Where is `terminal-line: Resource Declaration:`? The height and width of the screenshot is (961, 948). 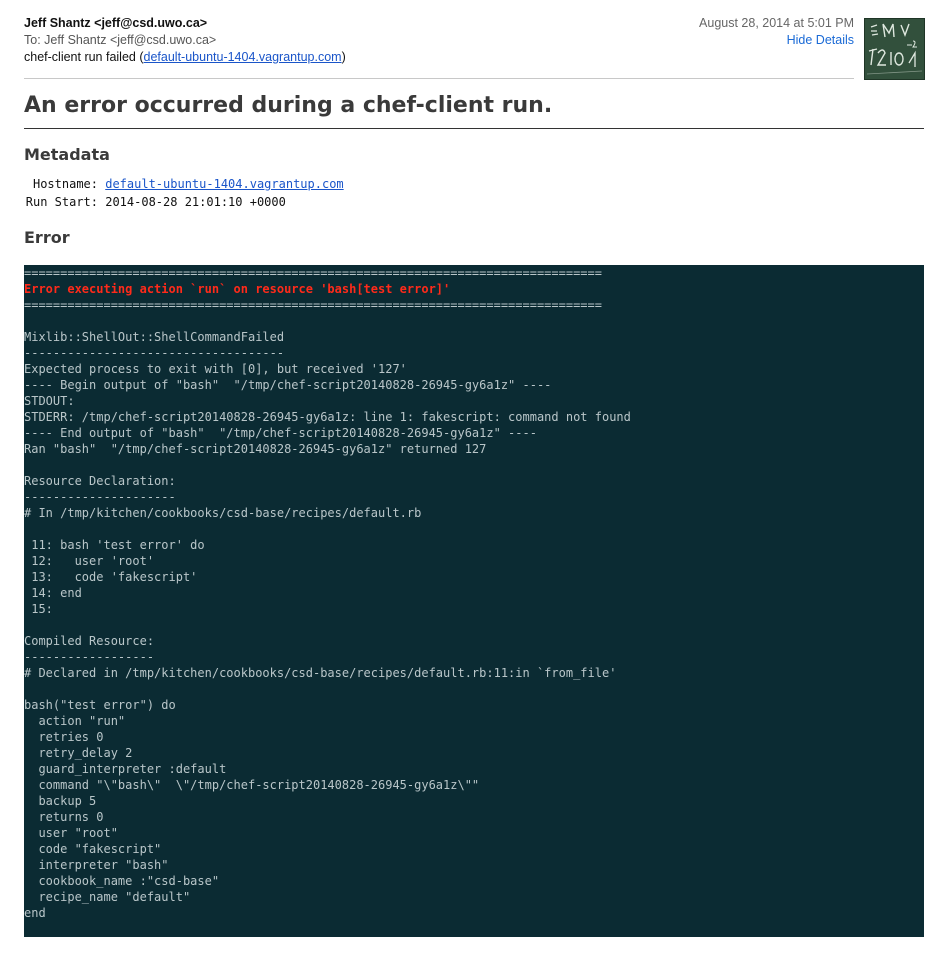
terminal-line: Resource Declaration: is located at coordinates (100, 481).